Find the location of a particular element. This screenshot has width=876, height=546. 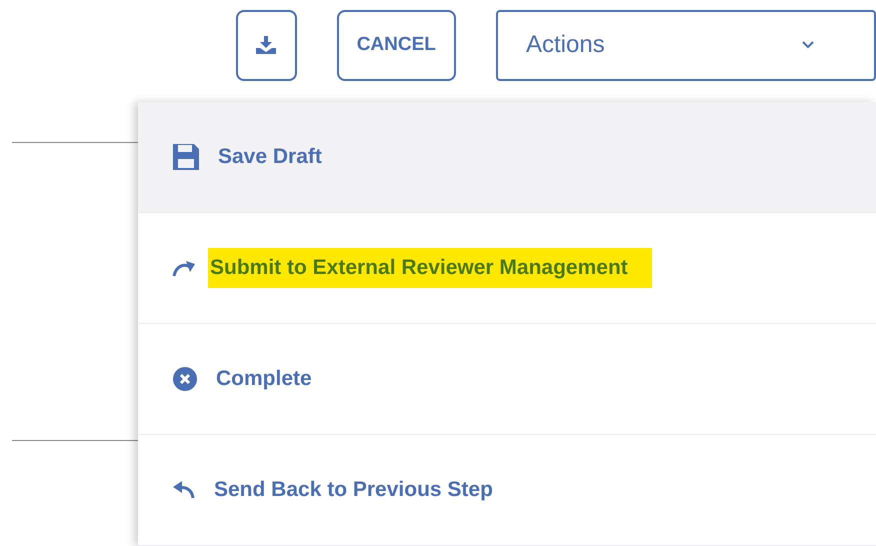

menu-item-label: Complete is located at coordinates (264, 379).